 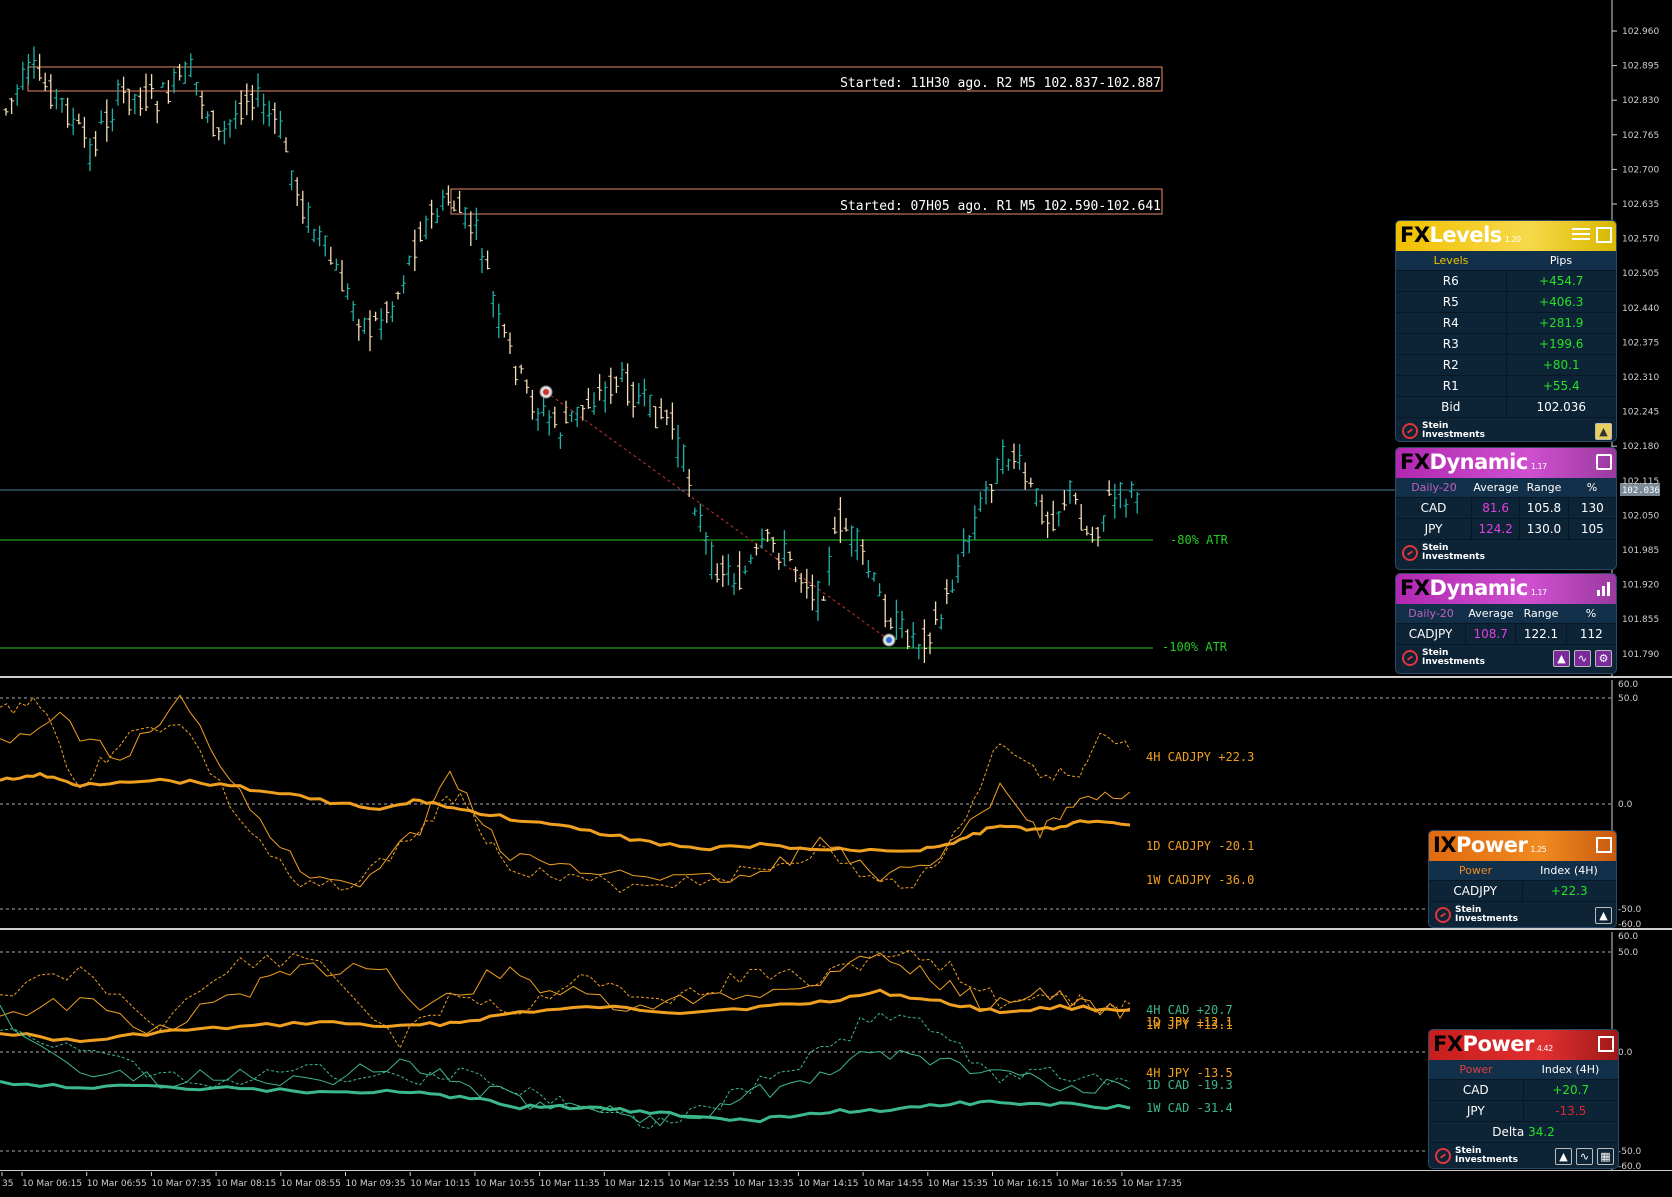 I want to click on fxdynamic-header: FXDynamic 1.17, so click(x=1506, y=463).